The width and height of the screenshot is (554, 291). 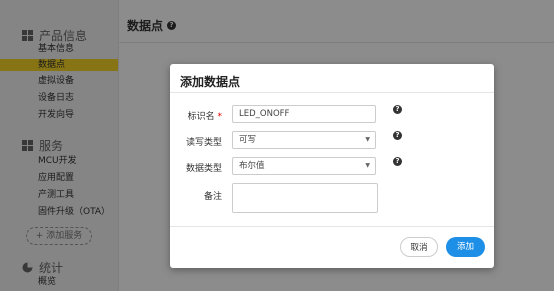 I want to click on remark-label: 备注, so click(x=212, y=197).